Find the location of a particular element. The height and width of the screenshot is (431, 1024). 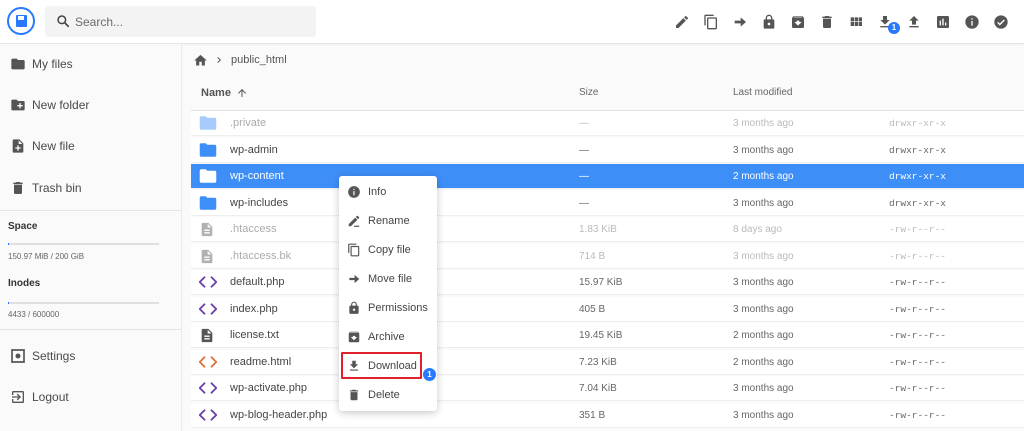

table-row: .private — 3 months ago drwxr-xr-x is located at coordinates (607, 123).